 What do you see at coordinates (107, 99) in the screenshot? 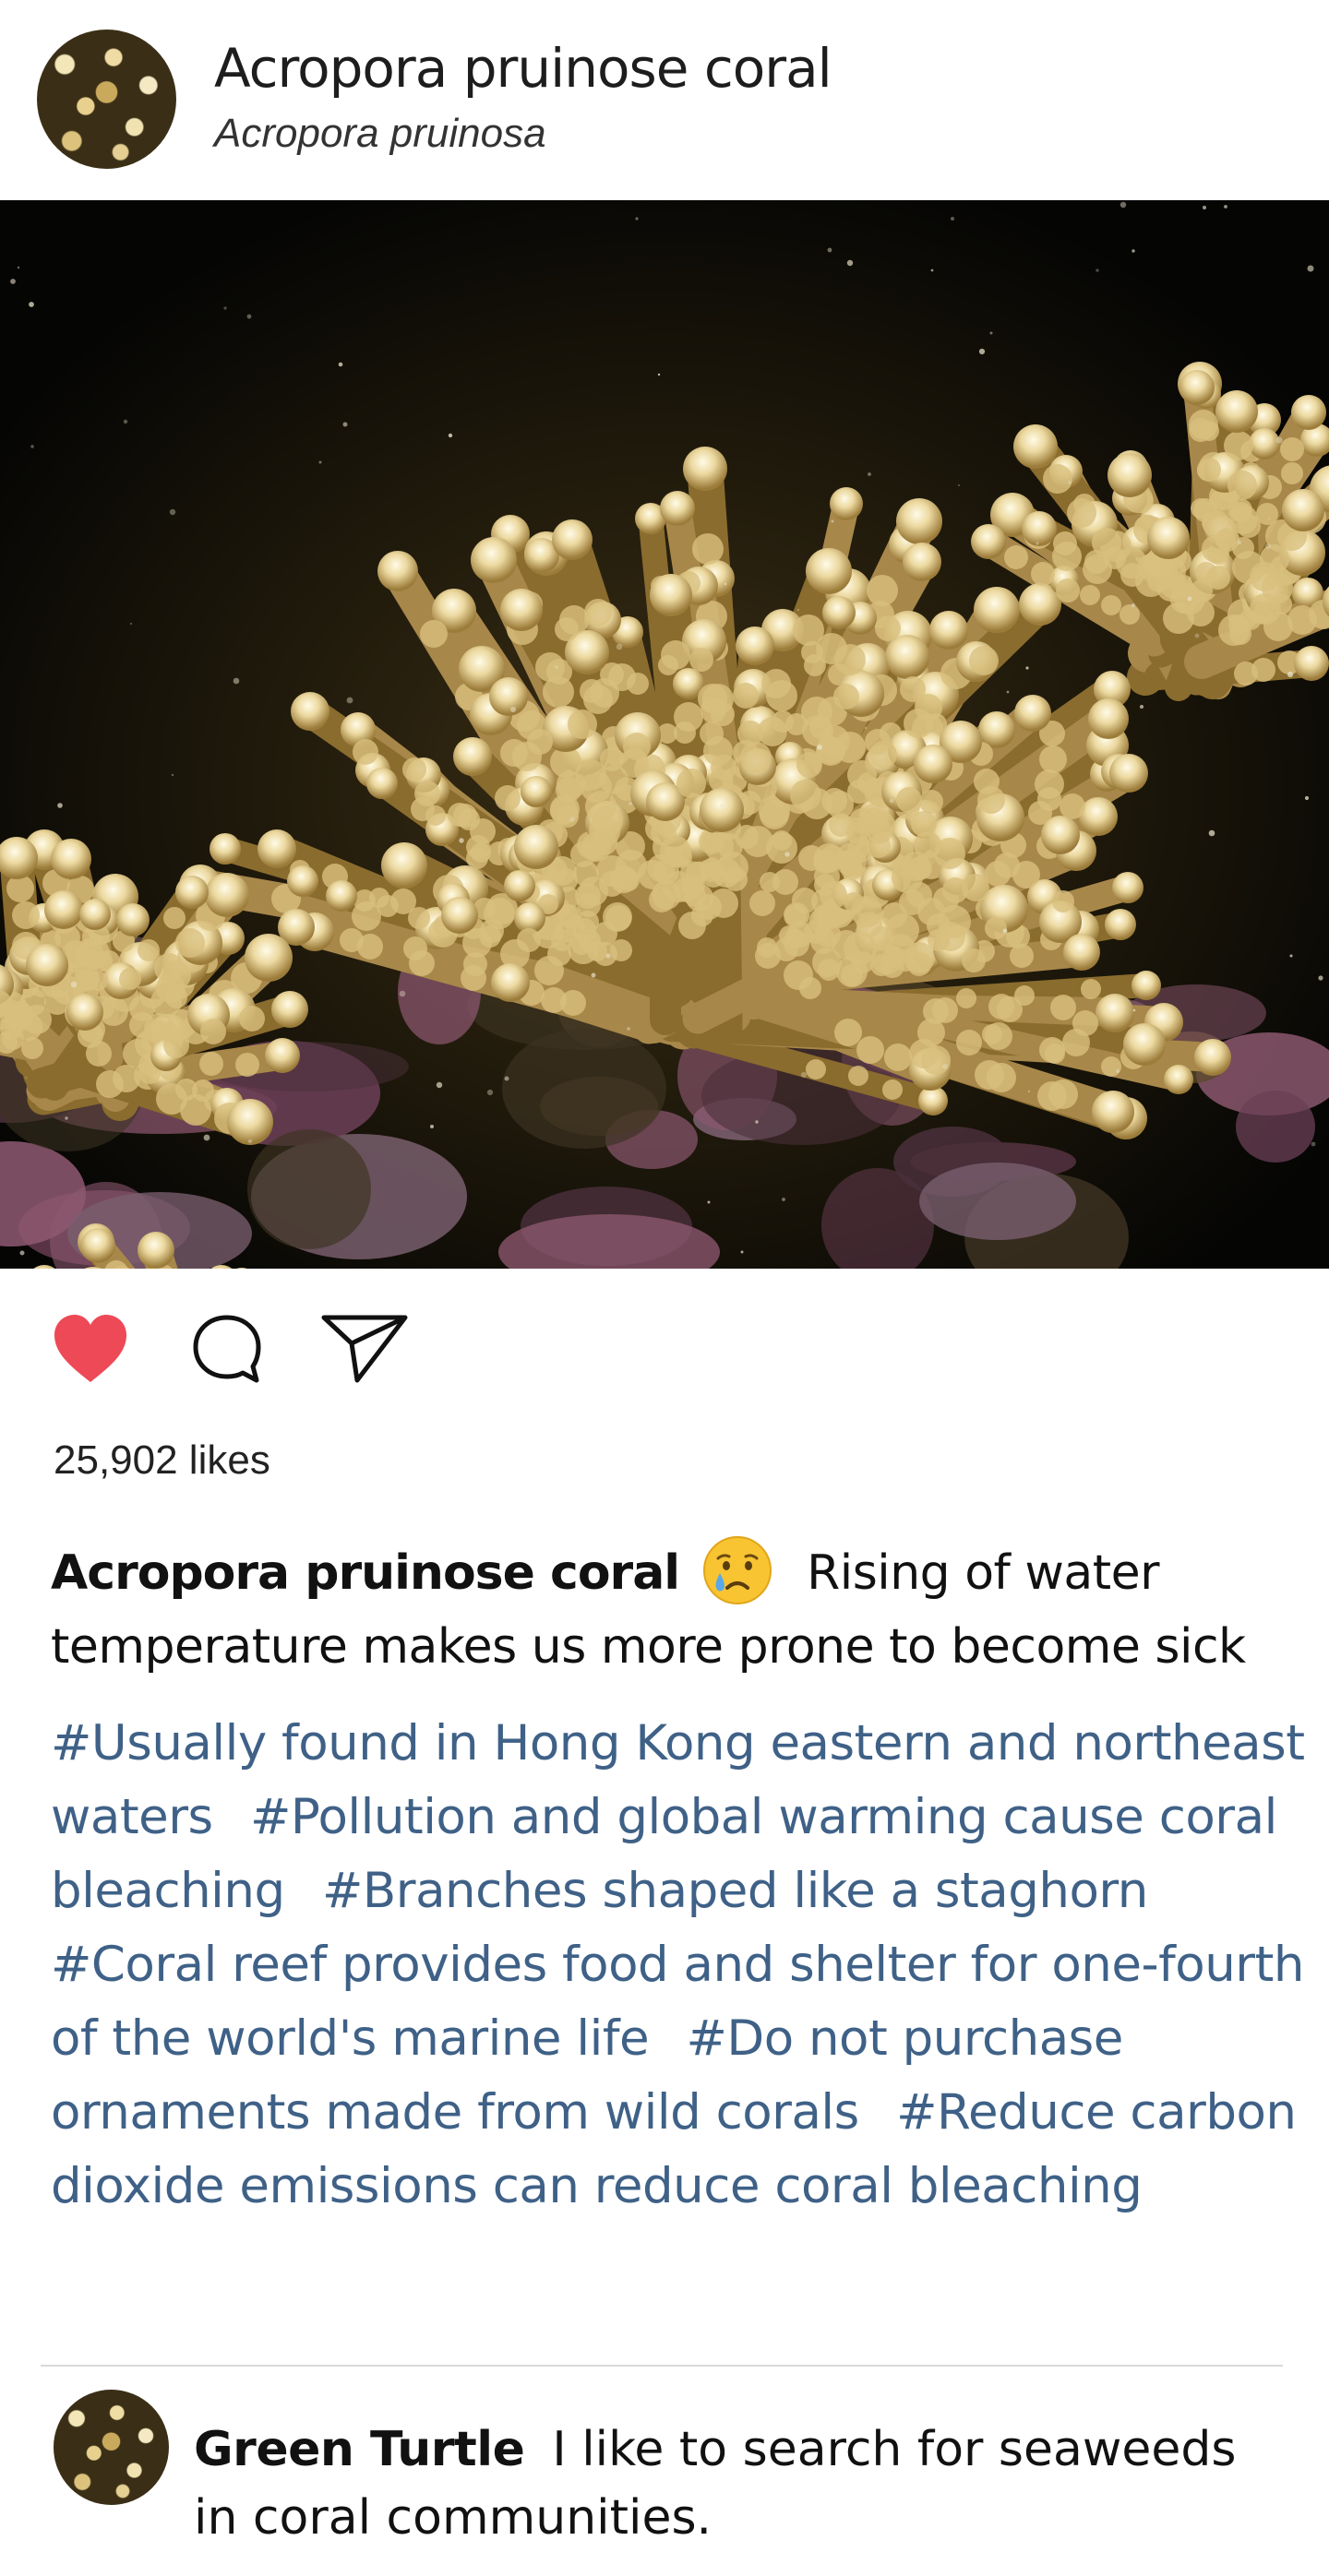
I see `profile-avatar` at bounding box center [107, 99].